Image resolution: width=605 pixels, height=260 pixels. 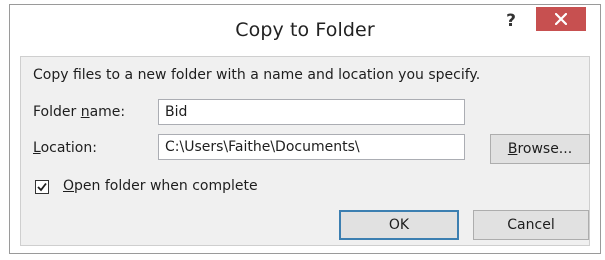 I want to click on ok-button: OK, so click(x=399, y=225).